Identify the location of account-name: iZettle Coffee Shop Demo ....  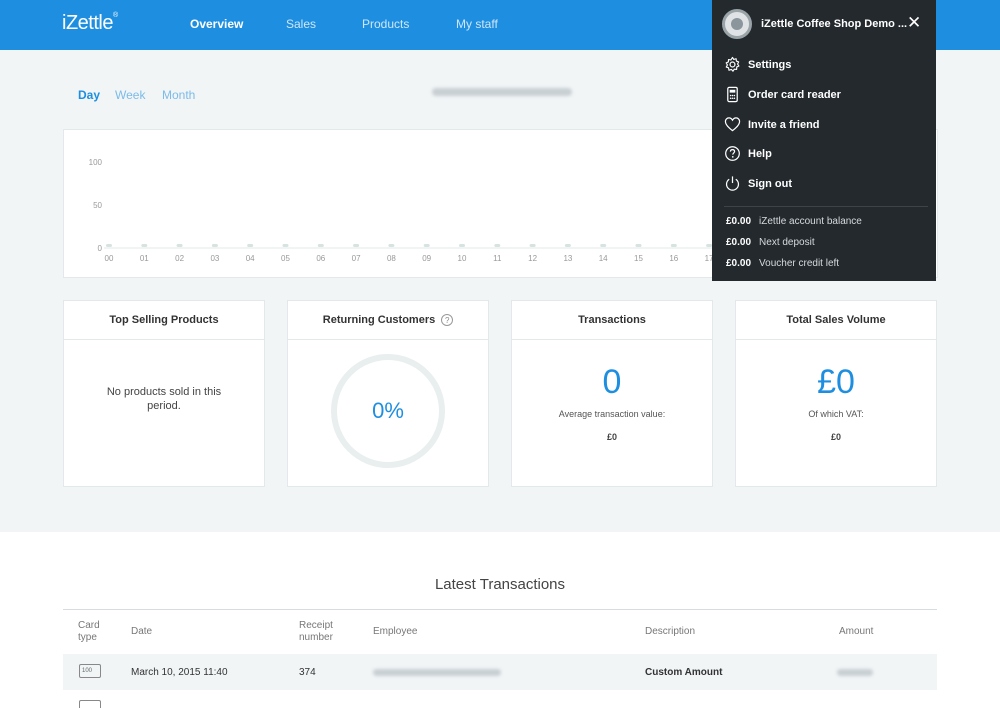
(834, 24).